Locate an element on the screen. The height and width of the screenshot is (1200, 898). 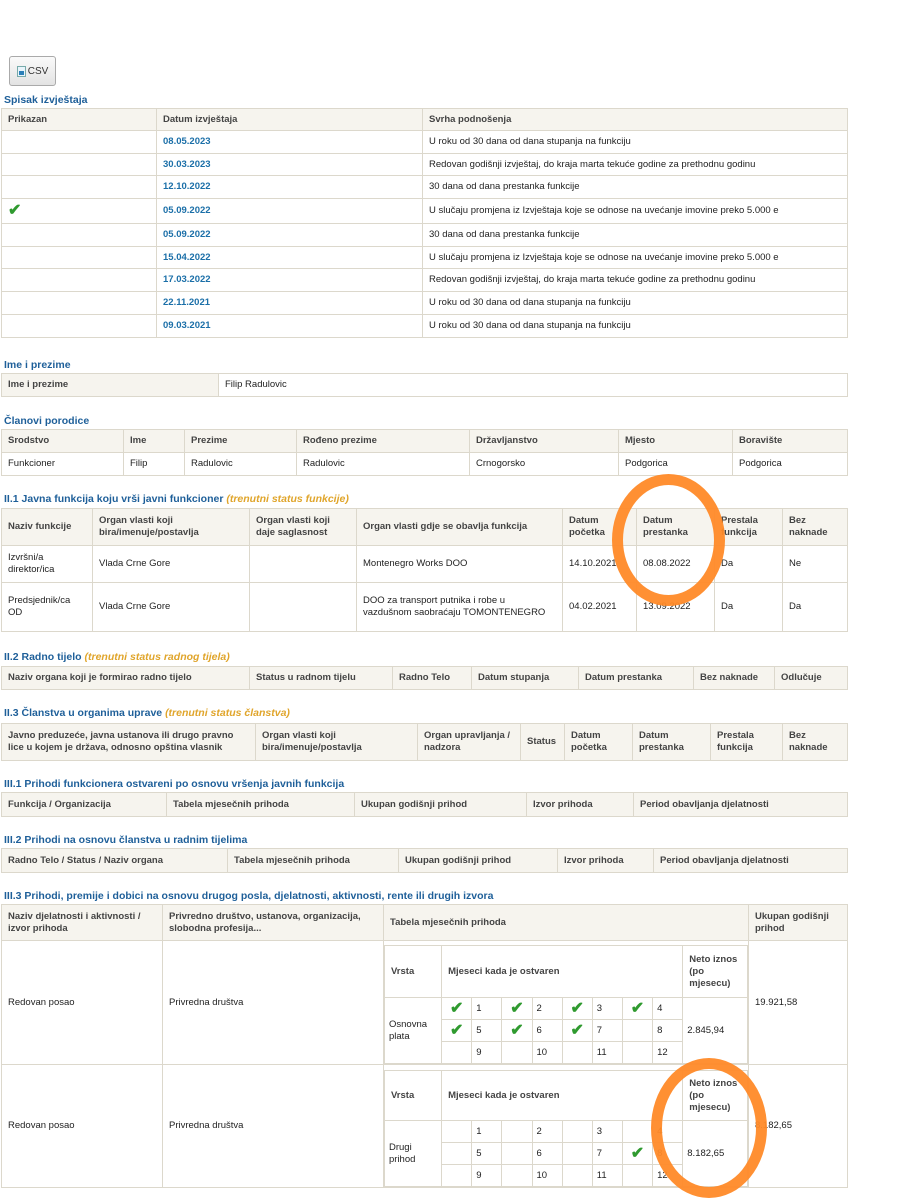
family-cell: Radulovic is located at coordinates (240, 464).